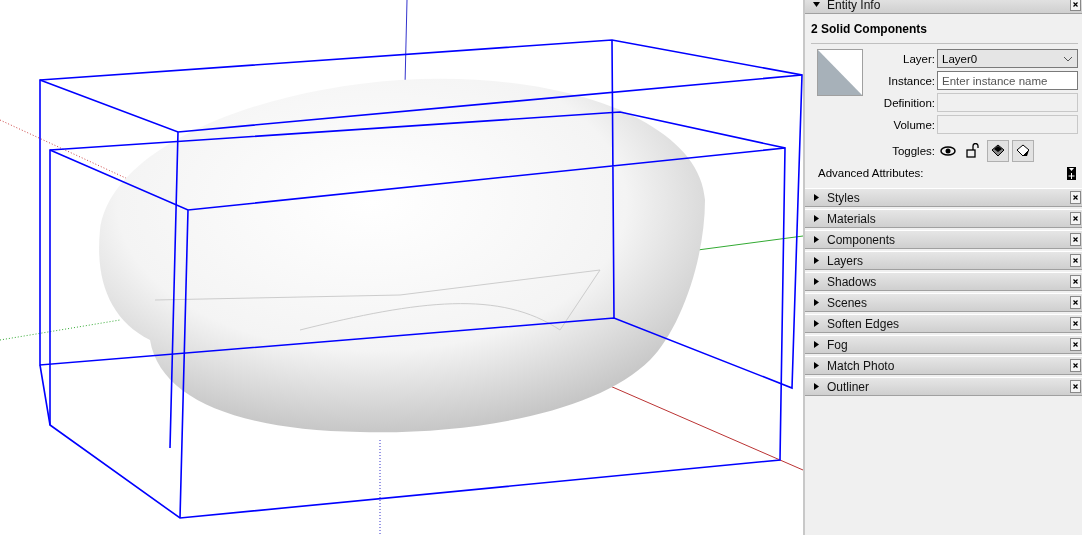 Image resolution: width=1082 pixels, height=535 pixels. Describe the element at coordinates (909, 102) in the screenshot. I see `field-label: Definition:` at that location.